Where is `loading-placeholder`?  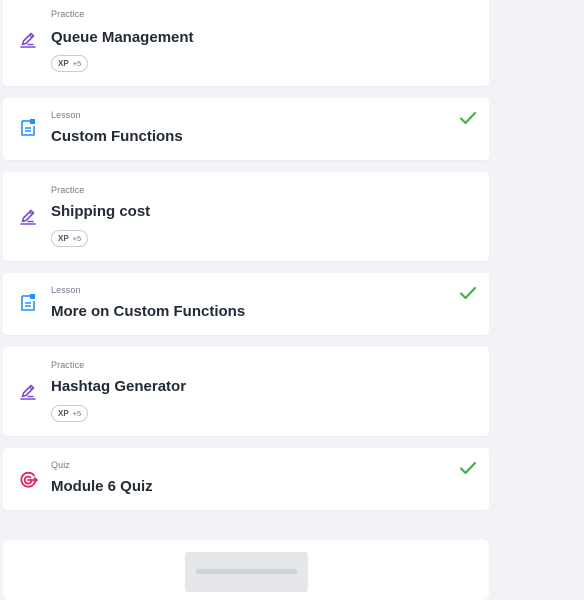
loading-placeholder is located at coordinates (246, 572).